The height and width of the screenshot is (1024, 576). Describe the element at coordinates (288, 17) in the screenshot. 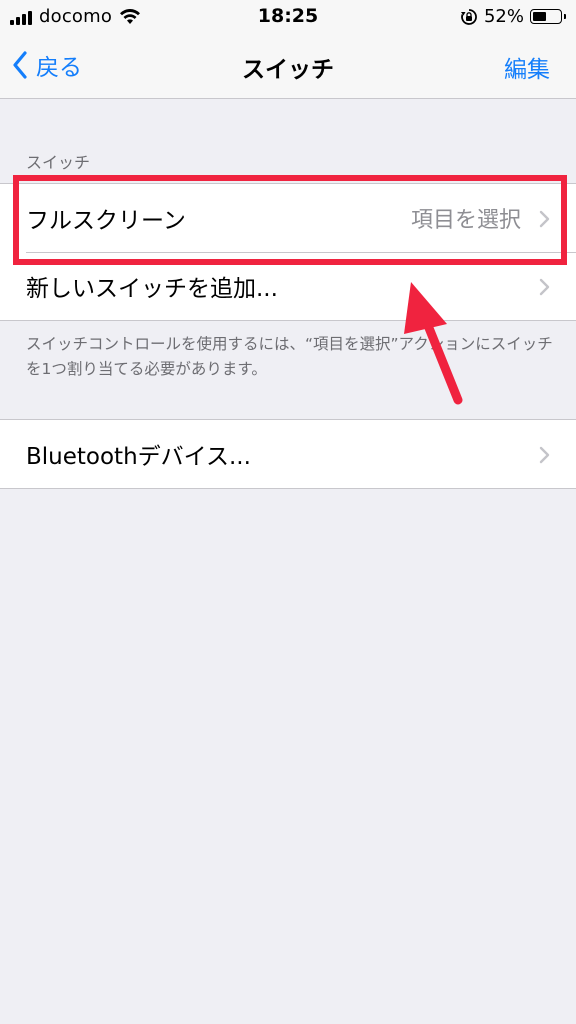

I see `status-bar: docomo 18:25 52%` at that location.